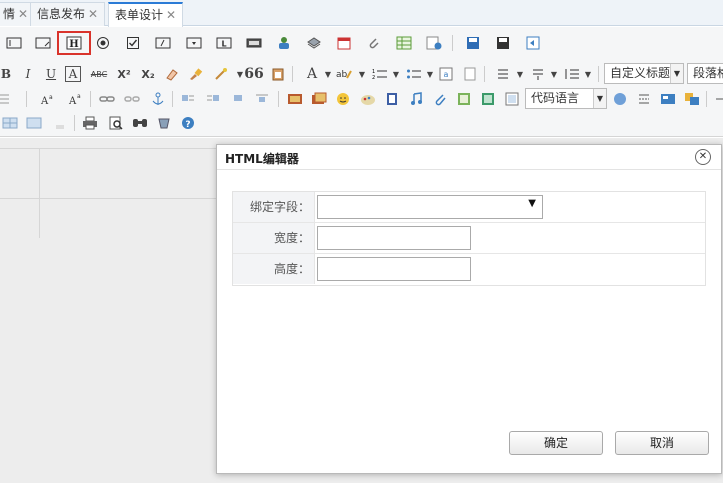 This screenshot has width=723, height=483. Describe the element at coordinates (446, 74) in the screenshot. I see `select-all-icon: a` at that location.